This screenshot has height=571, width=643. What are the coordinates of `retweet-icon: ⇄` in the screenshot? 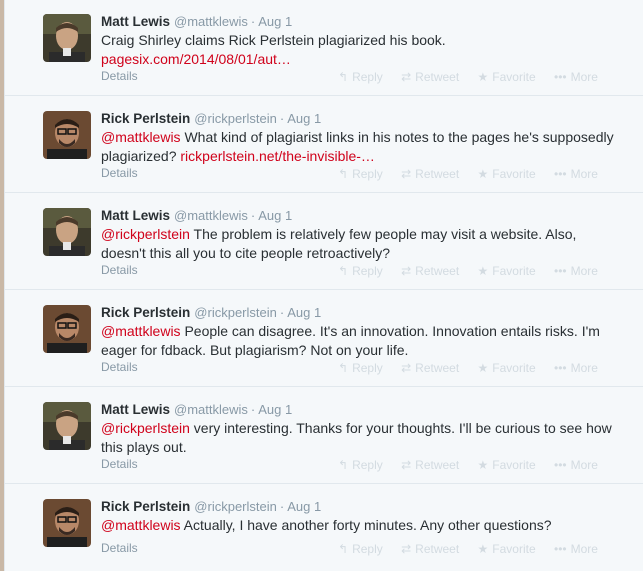 It's located at (406, 368).